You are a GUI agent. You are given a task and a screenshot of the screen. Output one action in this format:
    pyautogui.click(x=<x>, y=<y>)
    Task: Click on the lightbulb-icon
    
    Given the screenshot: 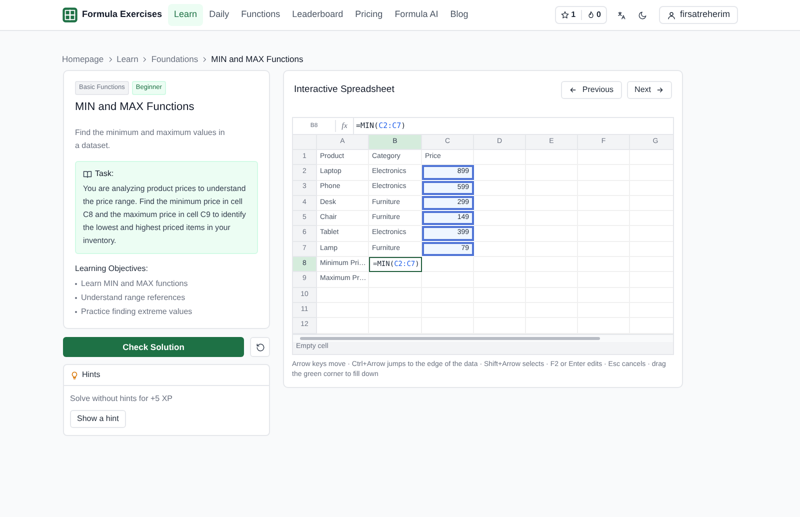 What is the action you would take?
    pyautogui.click(x=74, y=375)
    